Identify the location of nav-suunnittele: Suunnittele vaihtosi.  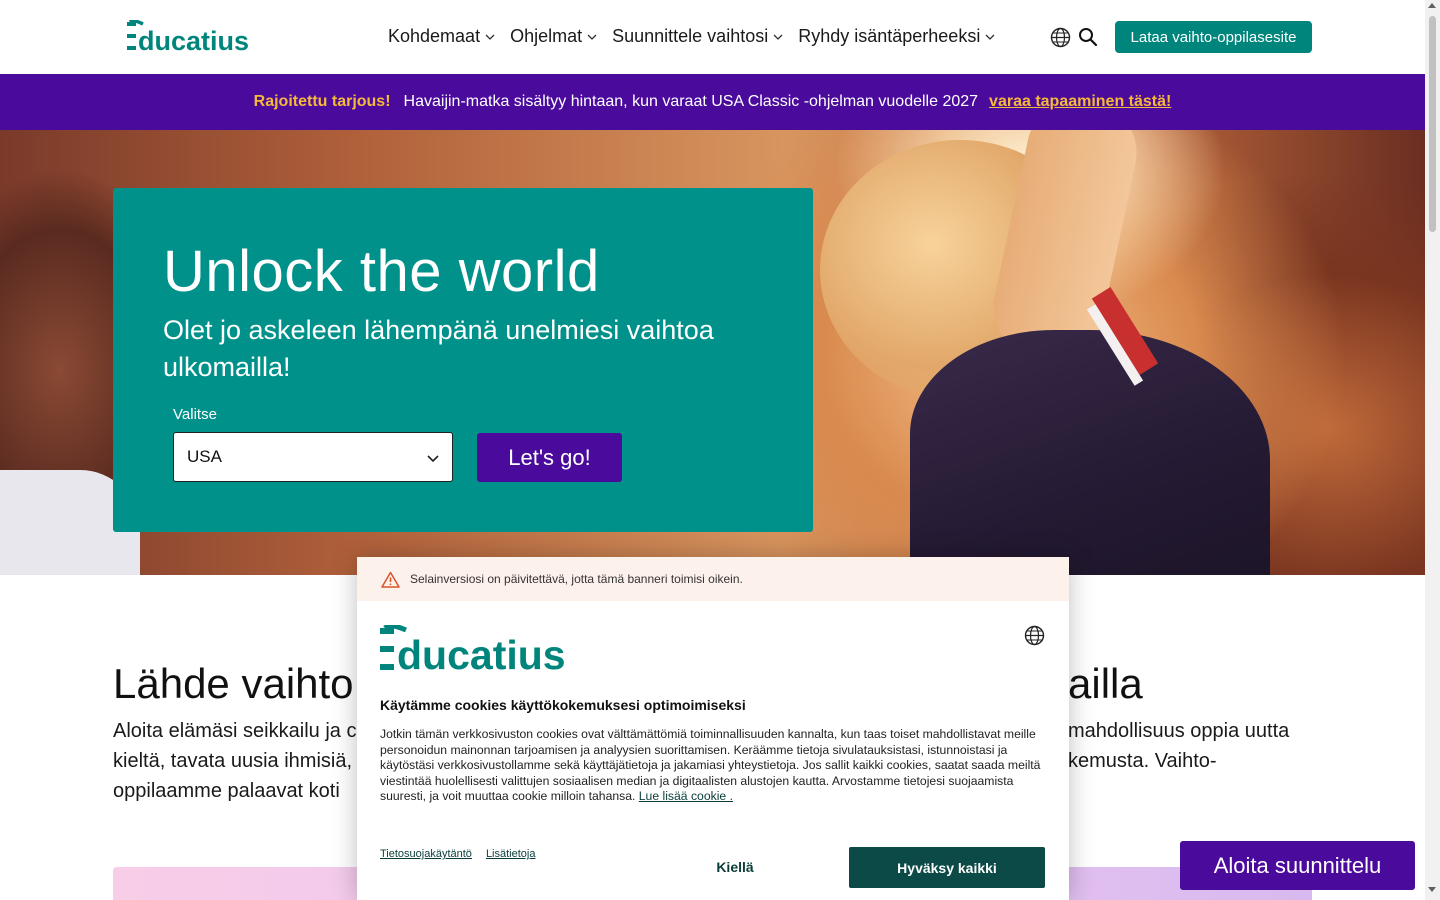
(698, 36).